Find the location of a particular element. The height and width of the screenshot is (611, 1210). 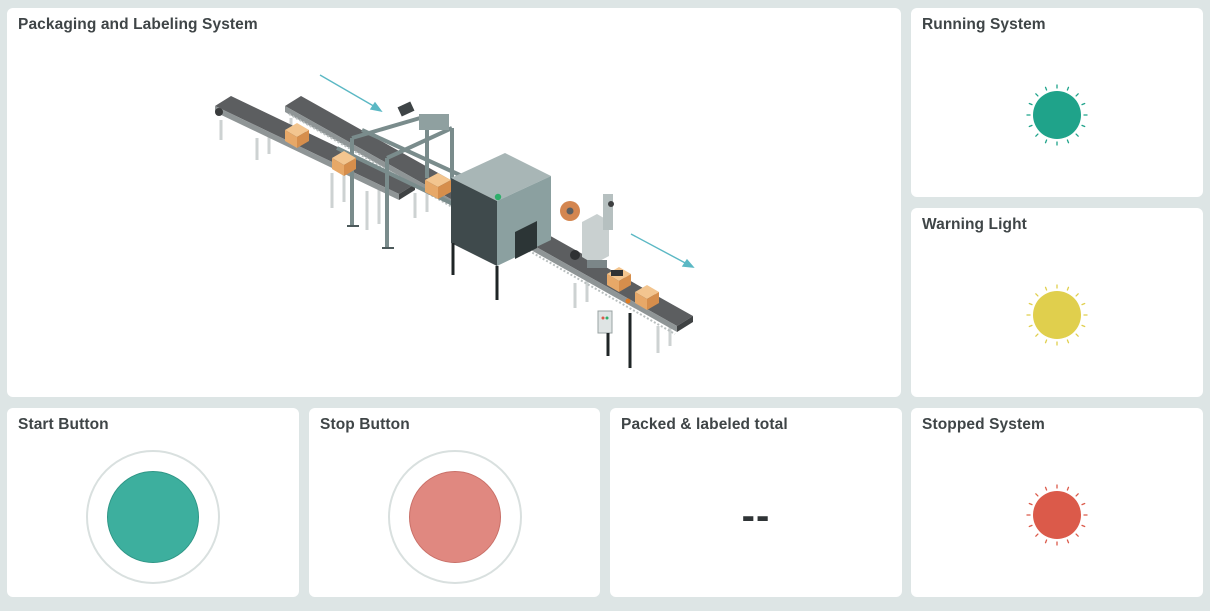

stopped-system-card: Stopped System is located at coordinates (1057, 502).